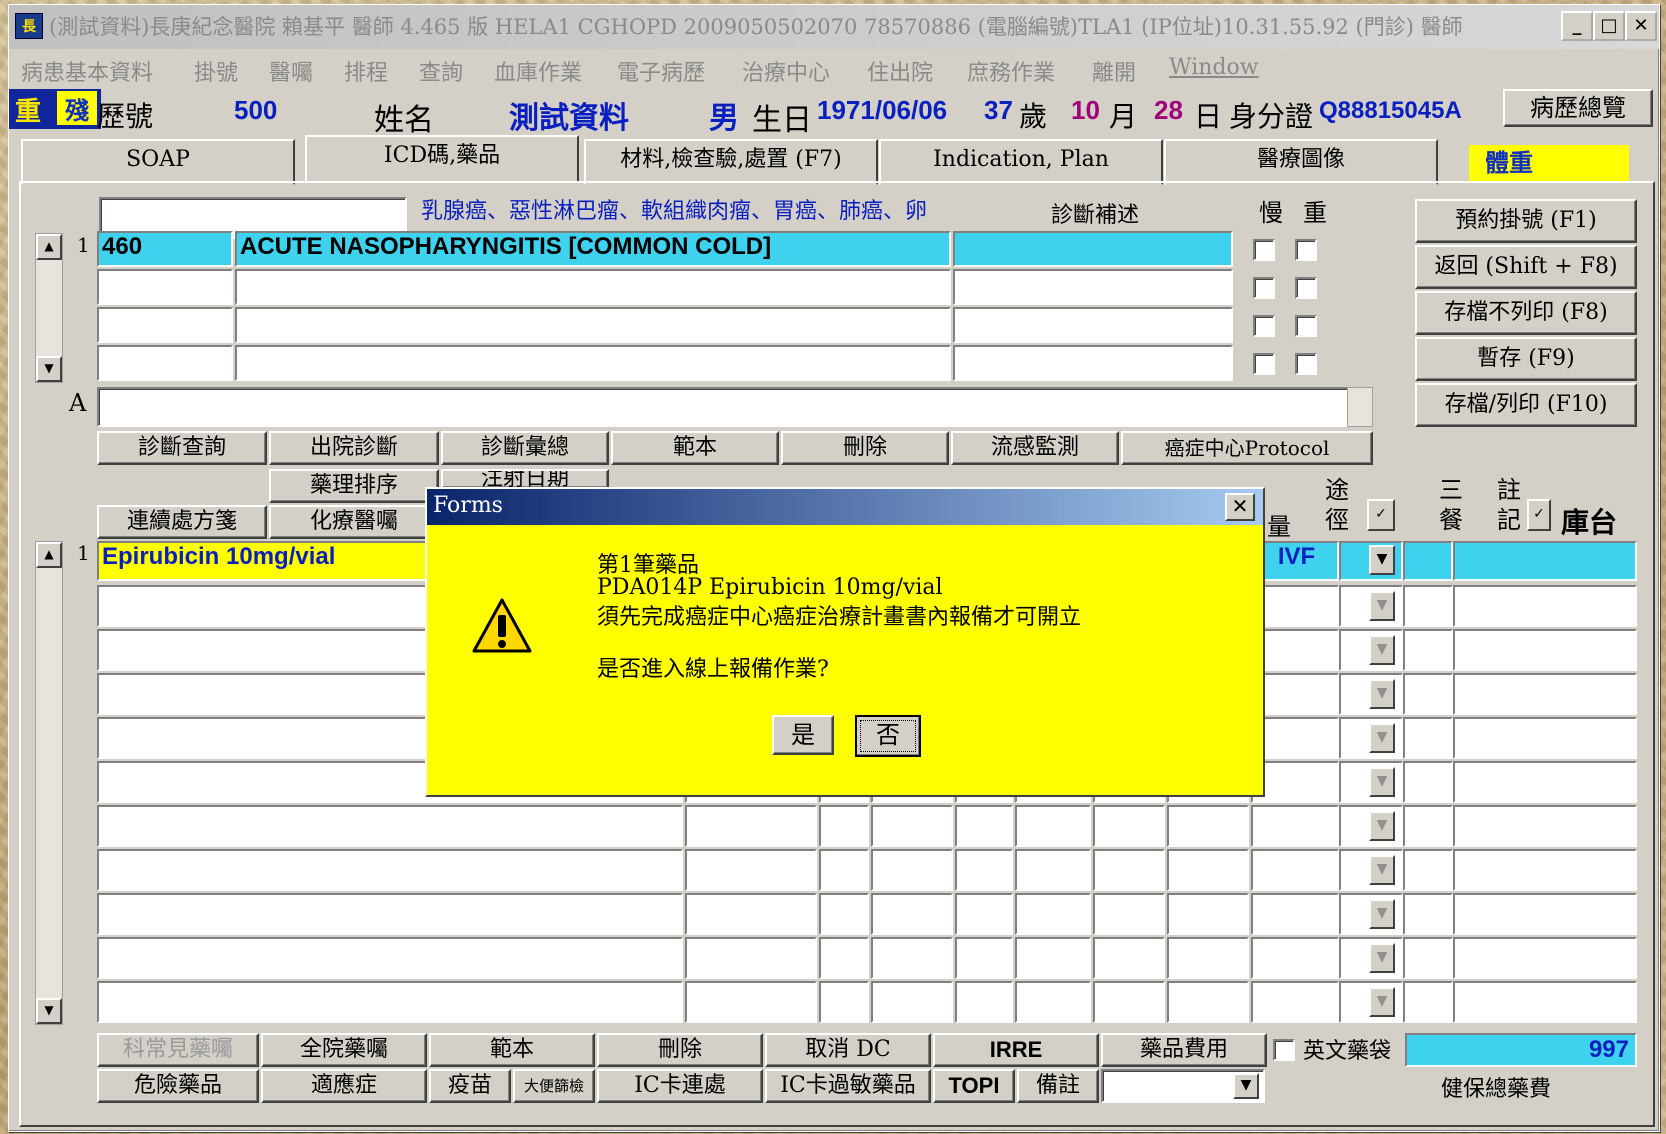  I want to click on store-cell, so click(1545, 561).